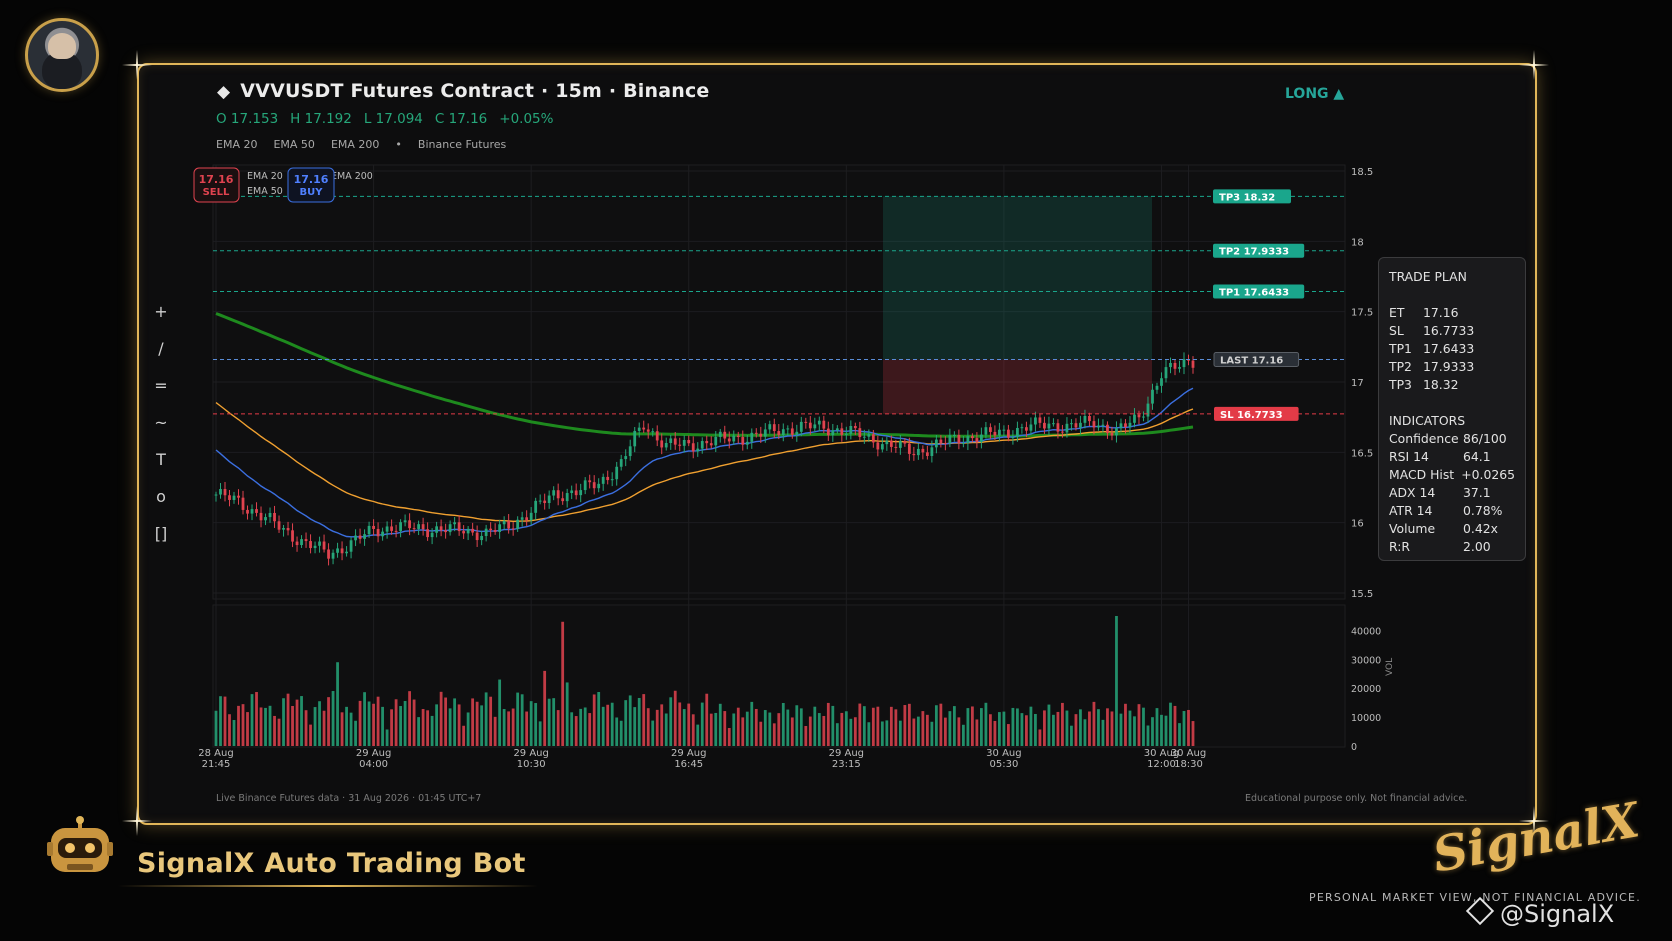 The width and height of the screenshot is (1672, 941). Describe the element at coordinates (216, 764) in the screenshot. I see `x-tick-label: 21:45` at that location.